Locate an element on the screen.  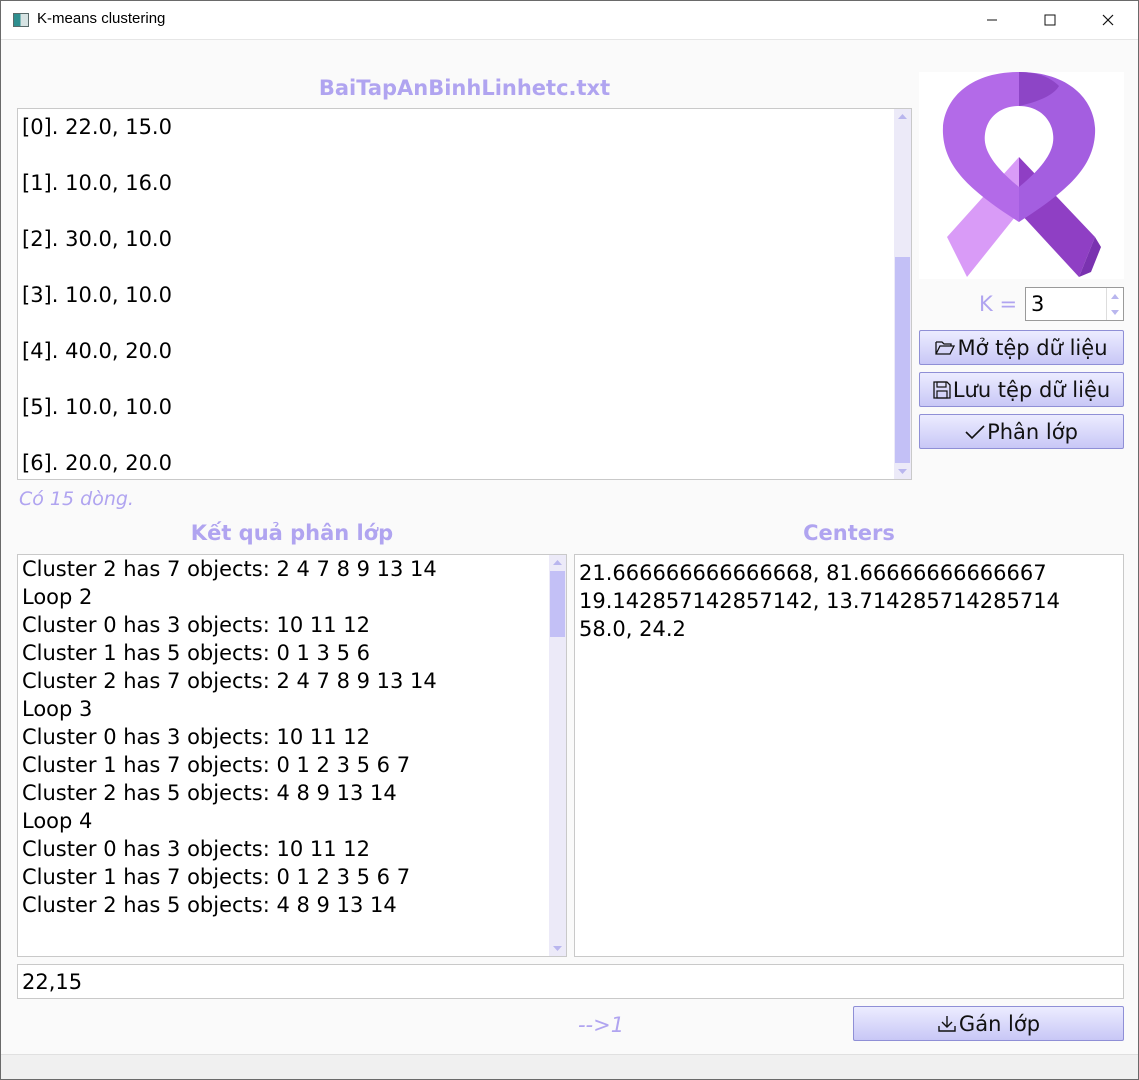
results-heading: Kết quả phân lớp is located at coordinates (292, 533).